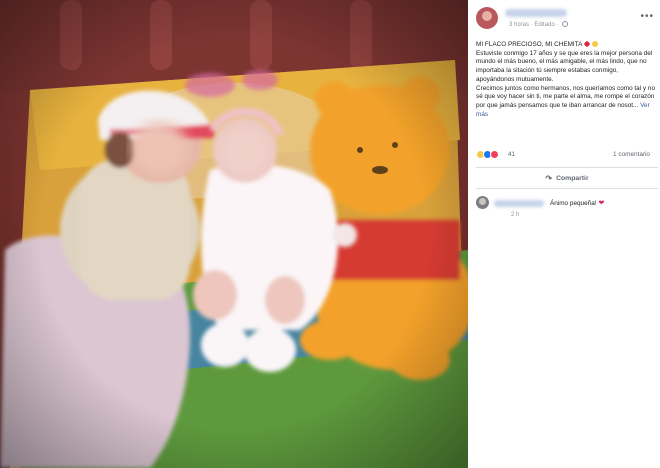 The width and height of the screenshot is (660, 468). What do you see at coordinates (567, 45) in the screenshot?
I see `post-text-line: MI FLACO PRECIOSO, MI CHEMITA` at bounding box center [567, 45].